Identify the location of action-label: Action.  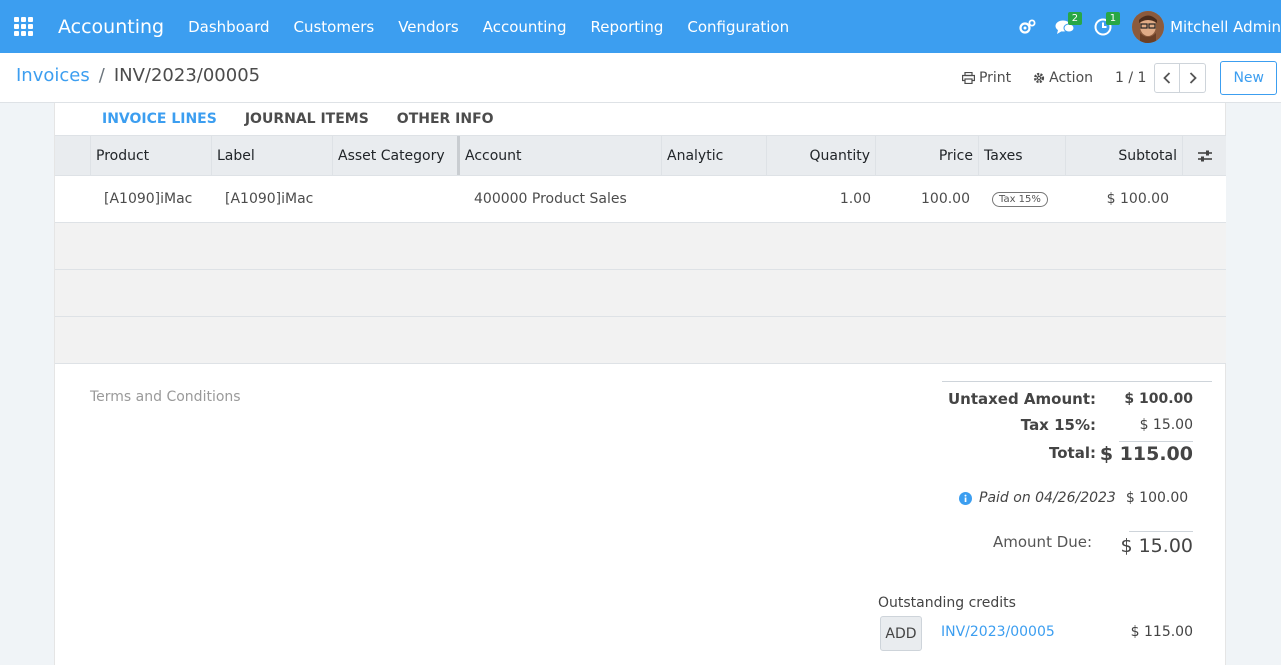
(1071, 78).